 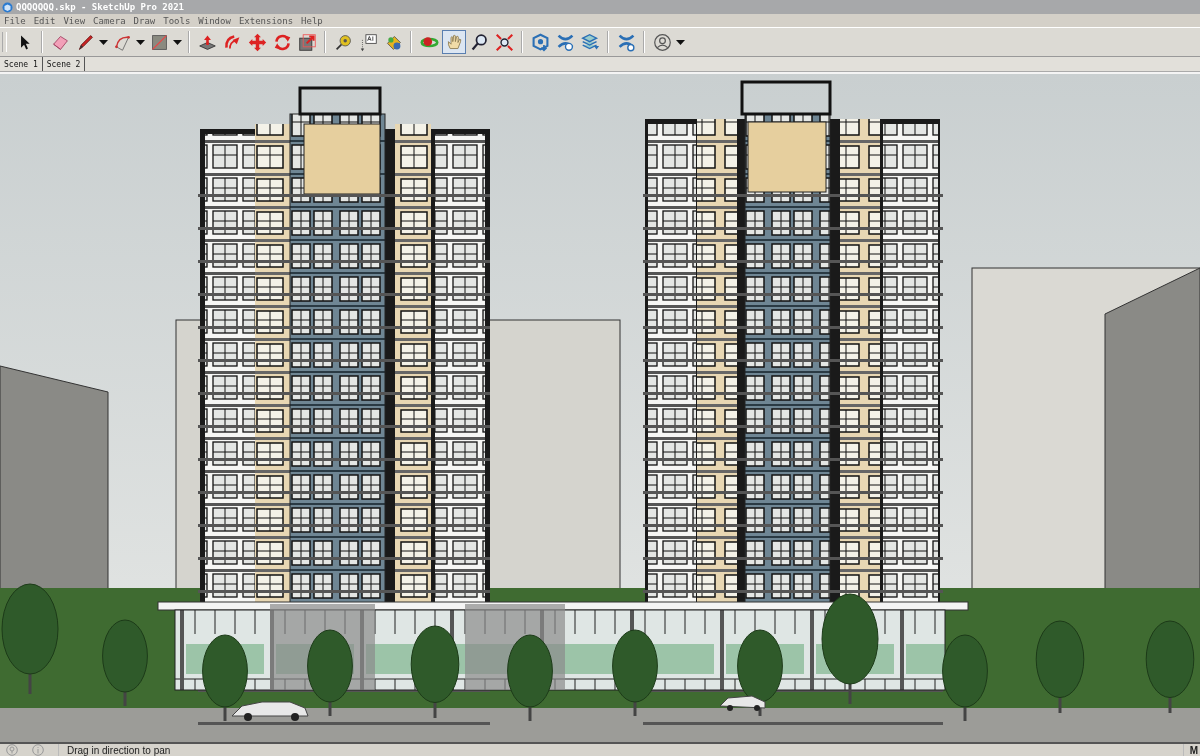 What do you see at coordinates (214, 20) in the screenshot?
I see `menu-item: Window` at bounding box center [214, 20].